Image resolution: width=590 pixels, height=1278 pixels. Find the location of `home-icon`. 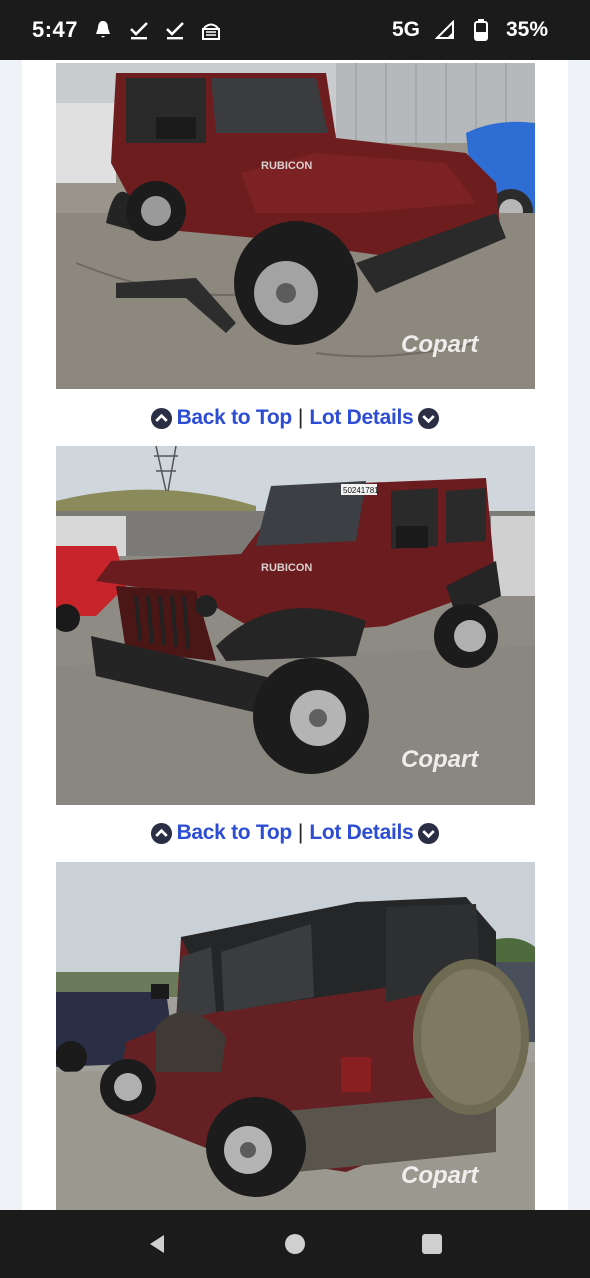

home-icon is located at coordinates (295, 1244).